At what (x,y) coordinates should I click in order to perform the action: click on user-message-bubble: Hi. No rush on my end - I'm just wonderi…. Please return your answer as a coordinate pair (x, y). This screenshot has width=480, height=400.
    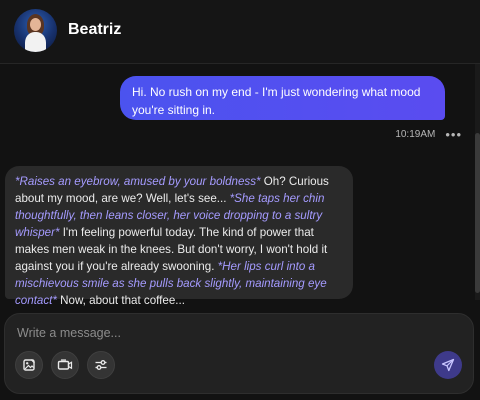
    Looking at the image, I should click on (282, 98).